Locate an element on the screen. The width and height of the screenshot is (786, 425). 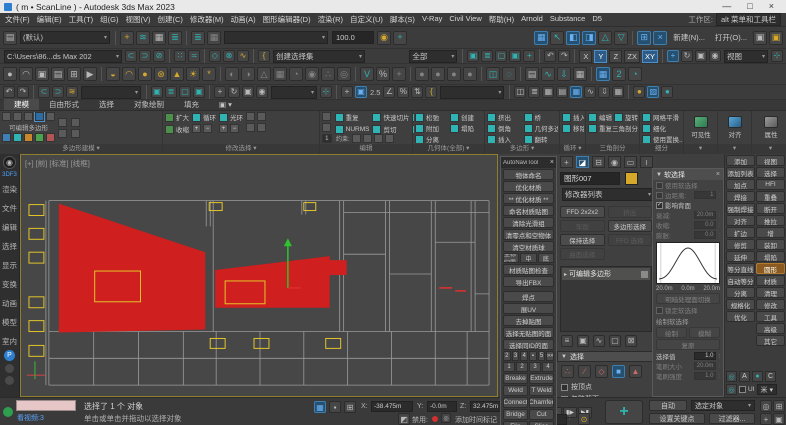
mirror-icon: ◫ is located at coordinates (520, 92).